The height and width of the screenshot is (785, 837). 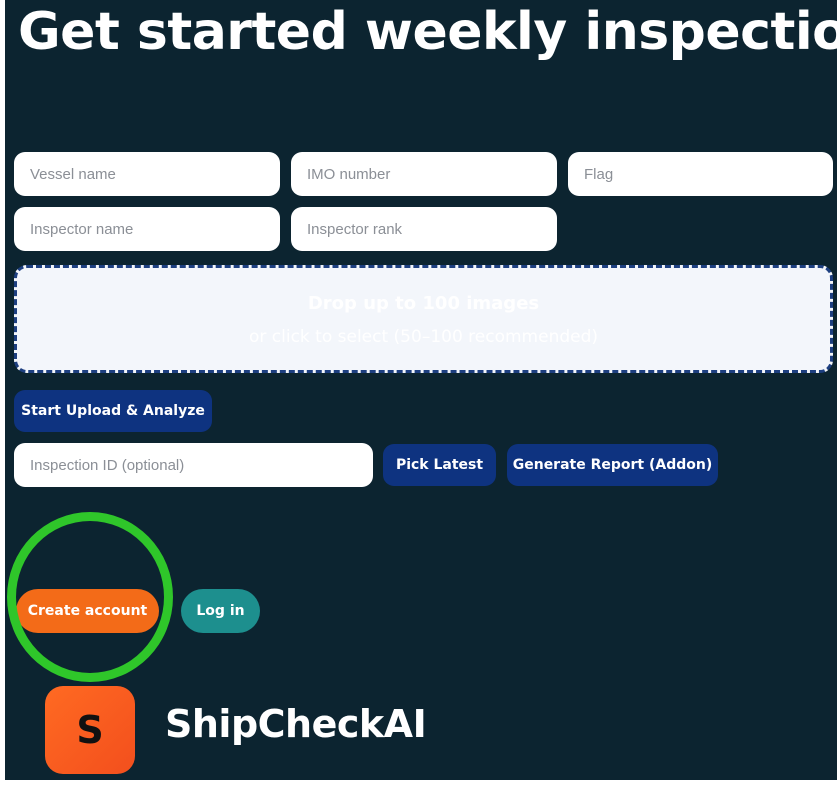 I want to click on vessel-name-input, so click(x=147, y=174).